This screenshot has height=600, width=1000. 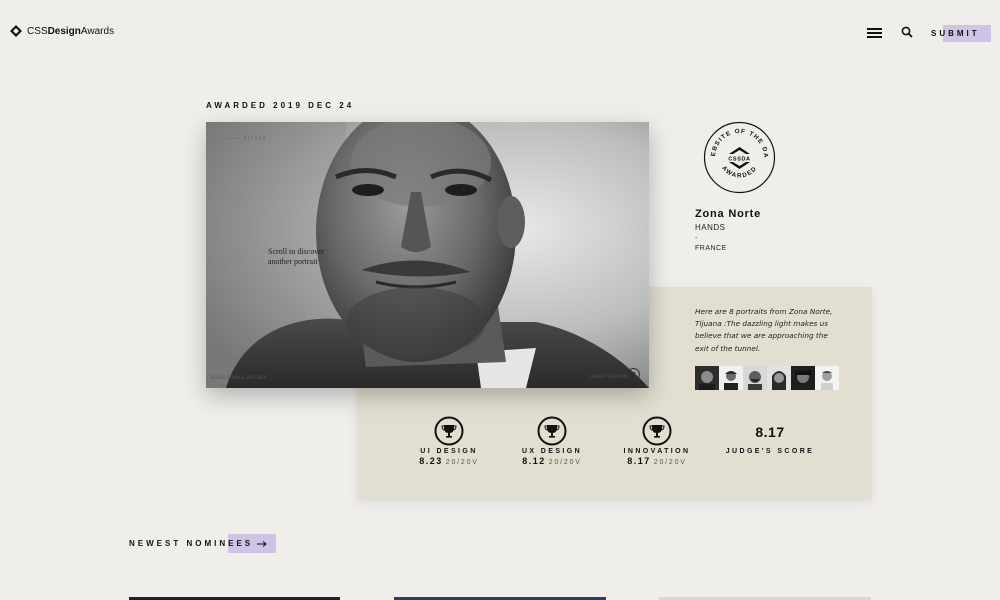 I want to click on cssda-logo: CSSDesignAwards, so click(x=61, y=31).